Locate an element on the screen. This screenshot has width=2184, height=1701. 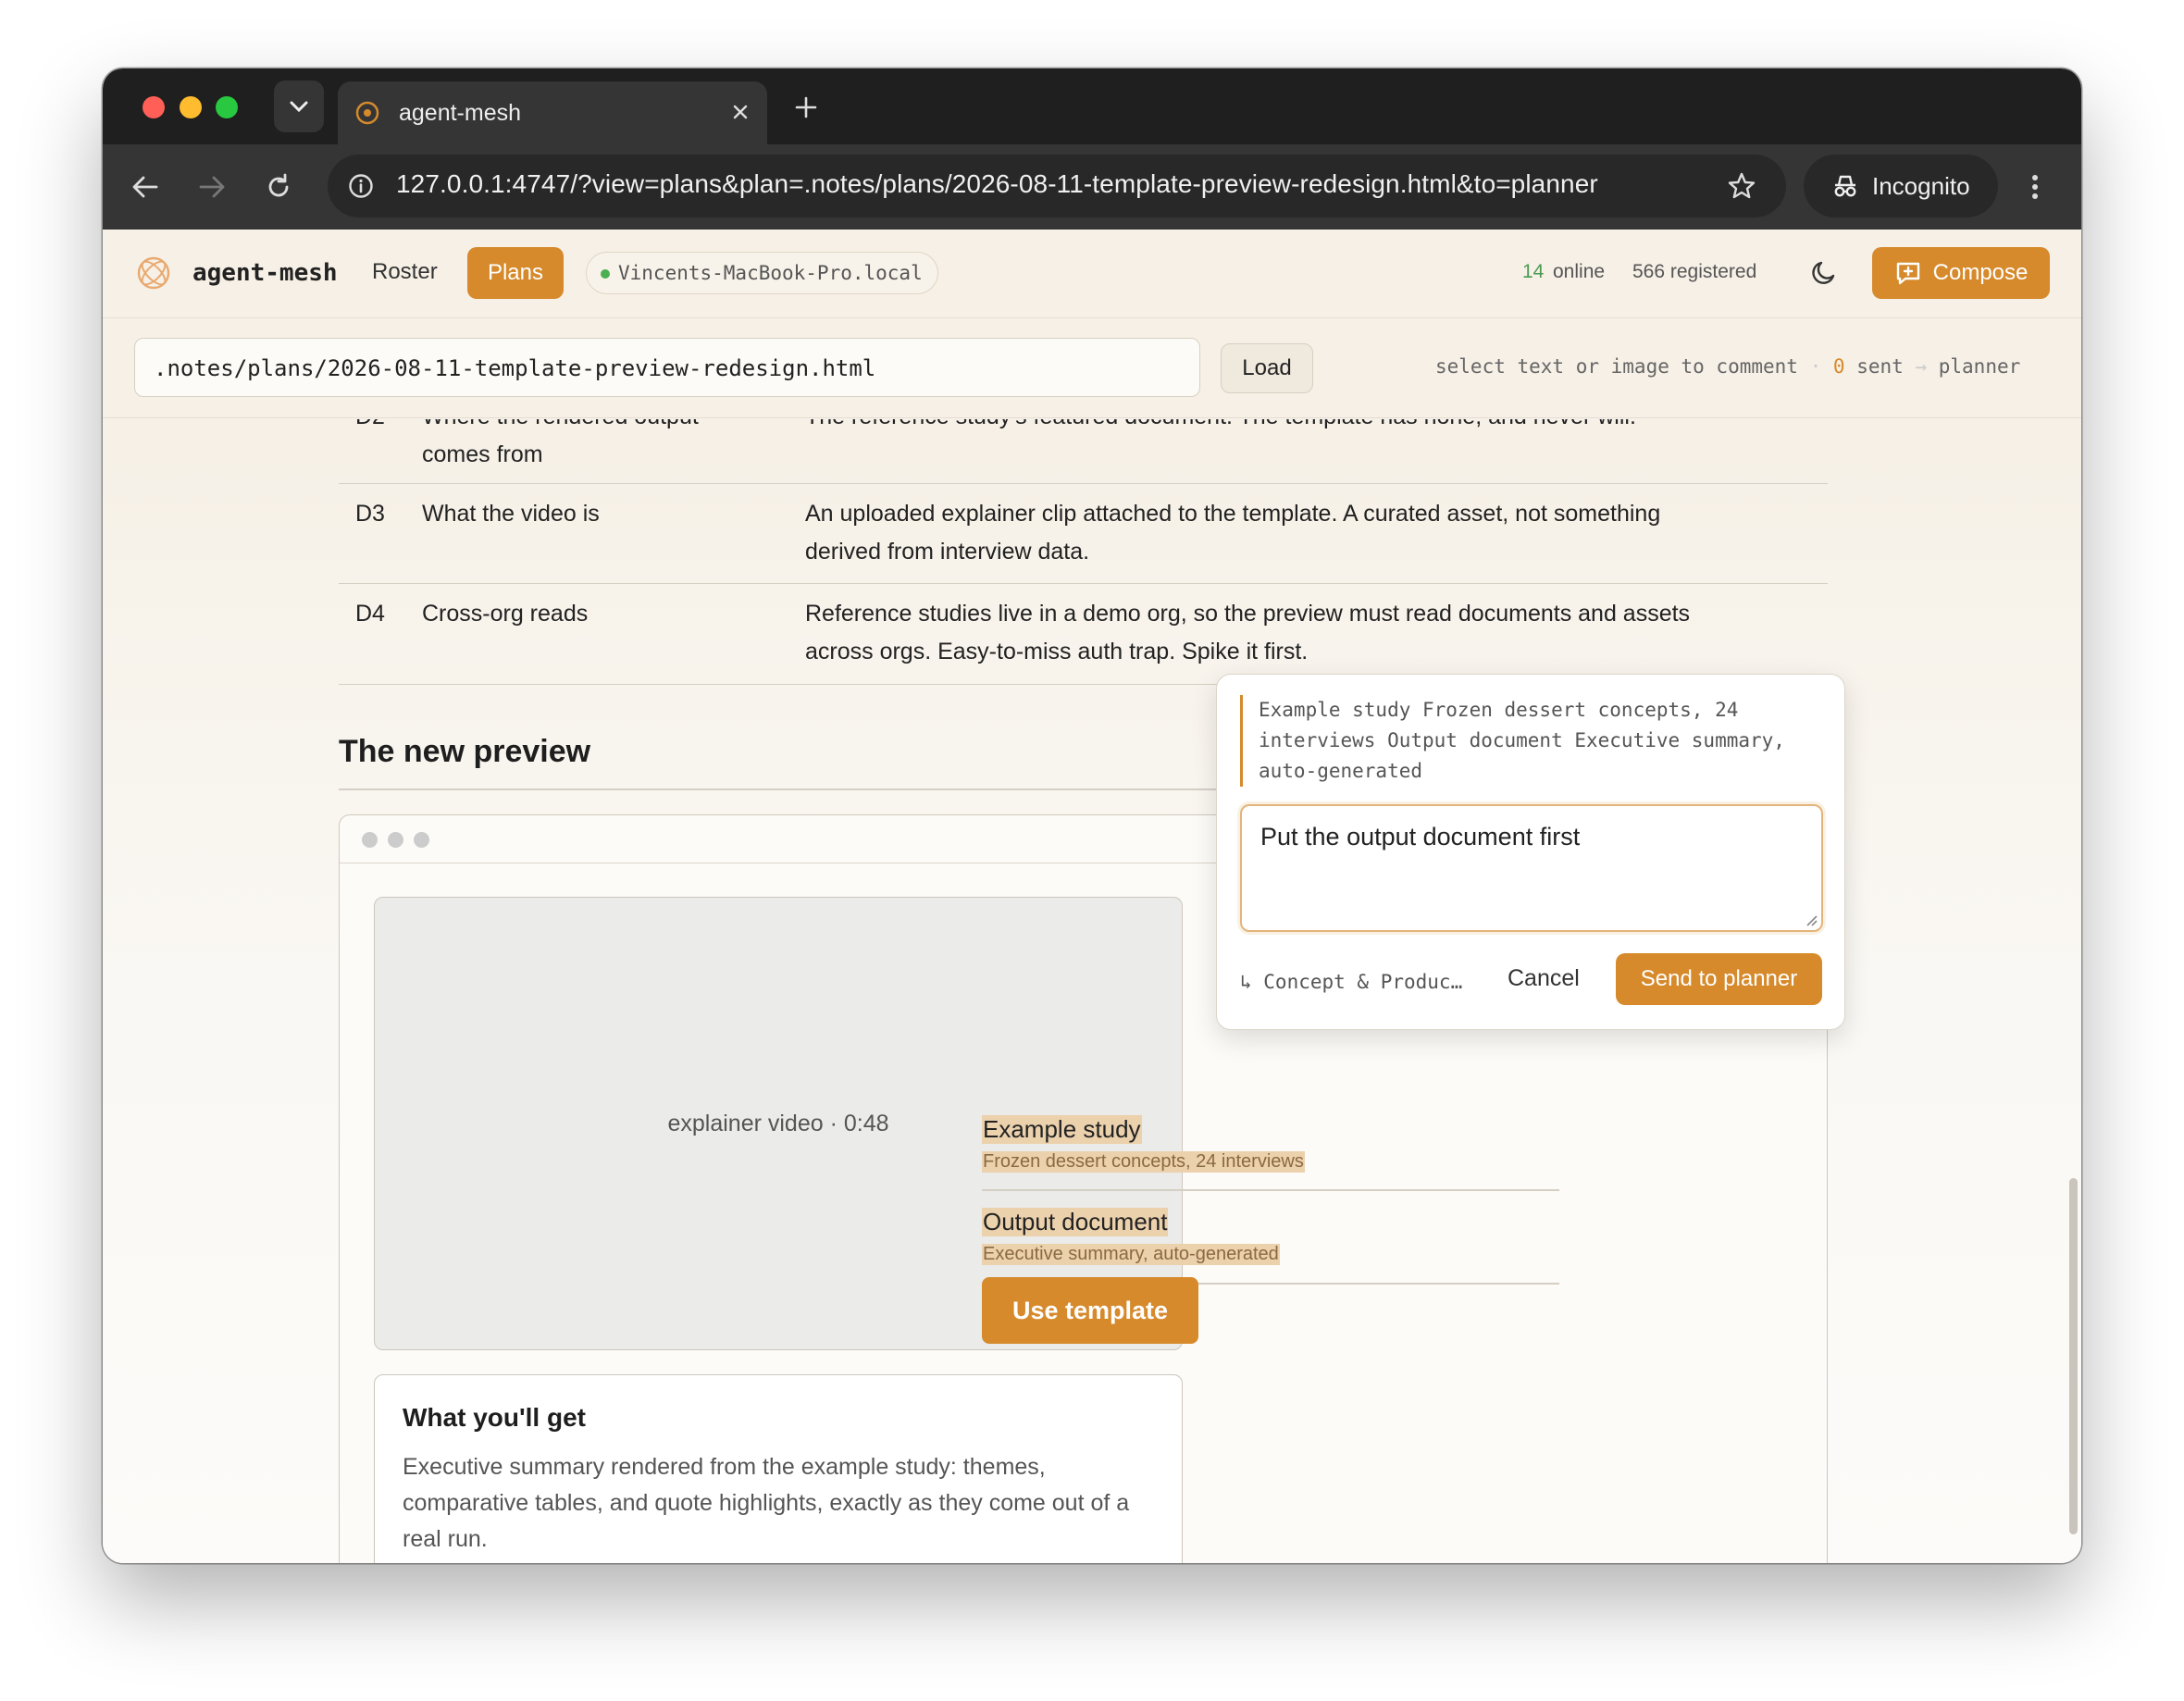
sent-target: planner is located at coordinates (1979, 366).